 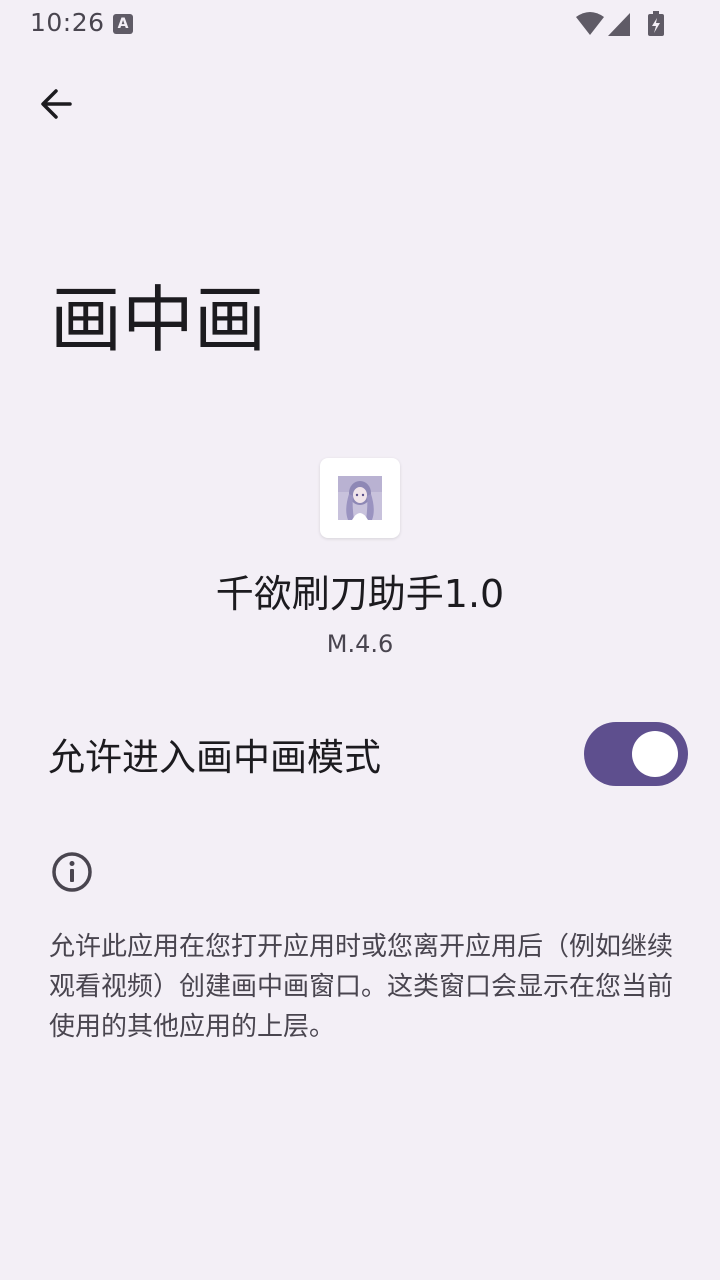 What do you see at coordinates (72, 872) in the screenshot?
I see `info-icon` at bounding box center [72, 872].